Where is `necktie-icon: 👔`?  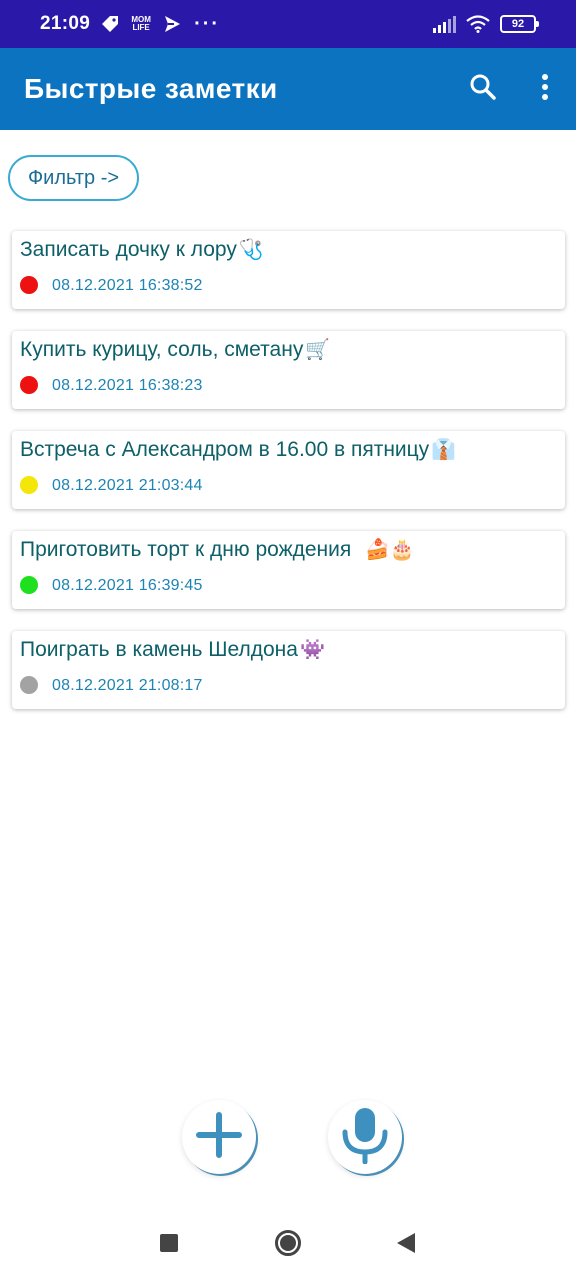 necktie-icon: 👔 is located at coordinates (444, 450).